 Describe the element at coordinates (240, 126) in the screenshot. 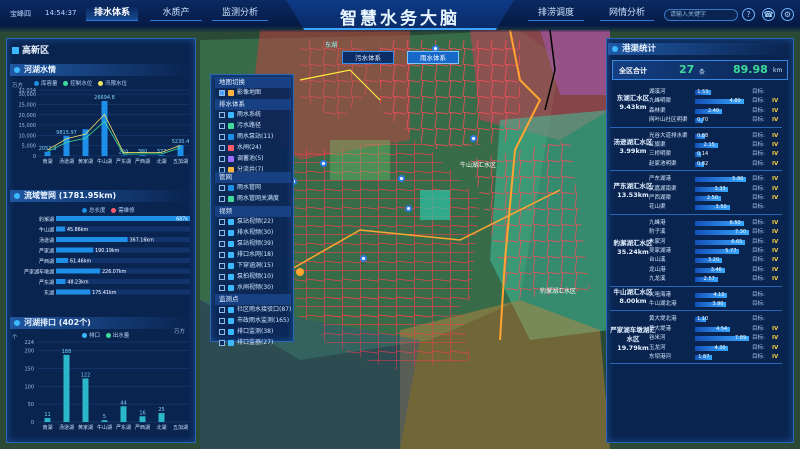

I see `layer-item: 污水路径` at that location.